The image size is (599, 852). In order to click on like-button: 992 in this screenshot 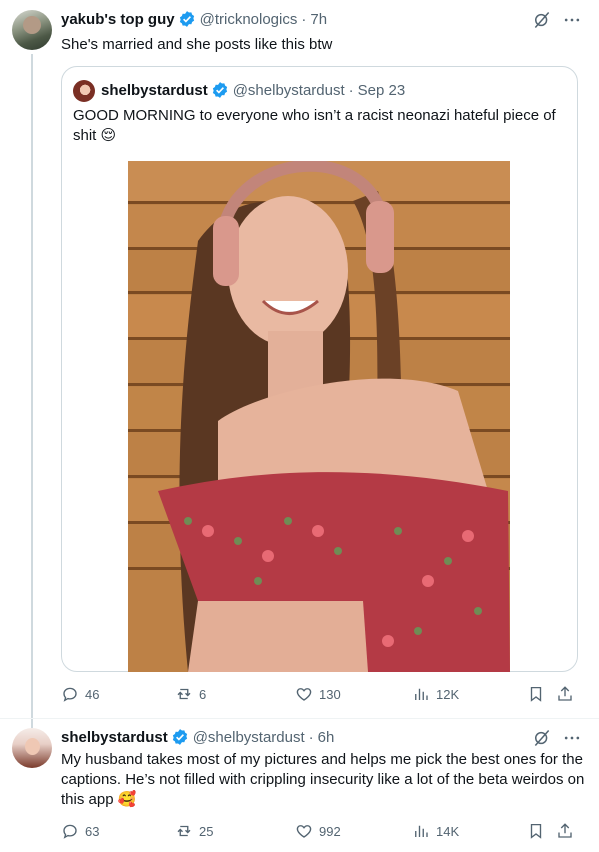, I will do `click(318, 831)`.